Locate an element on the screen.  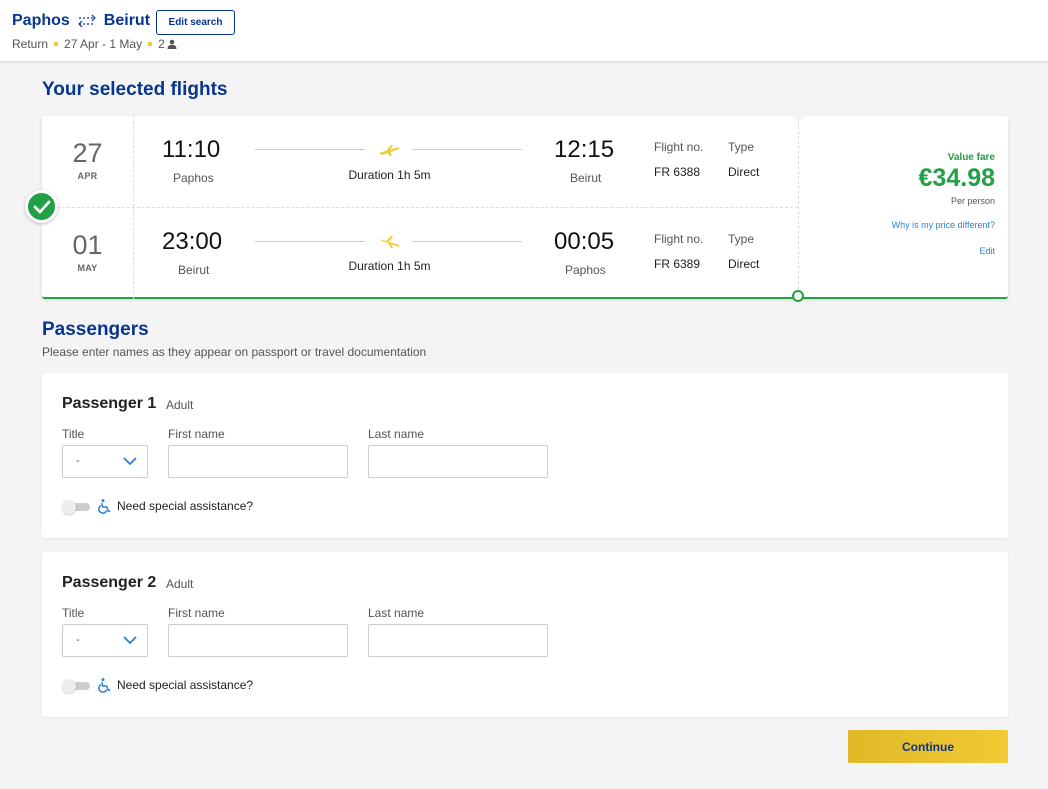
fare-price: €34.98 is located at coordinates (956, 178).